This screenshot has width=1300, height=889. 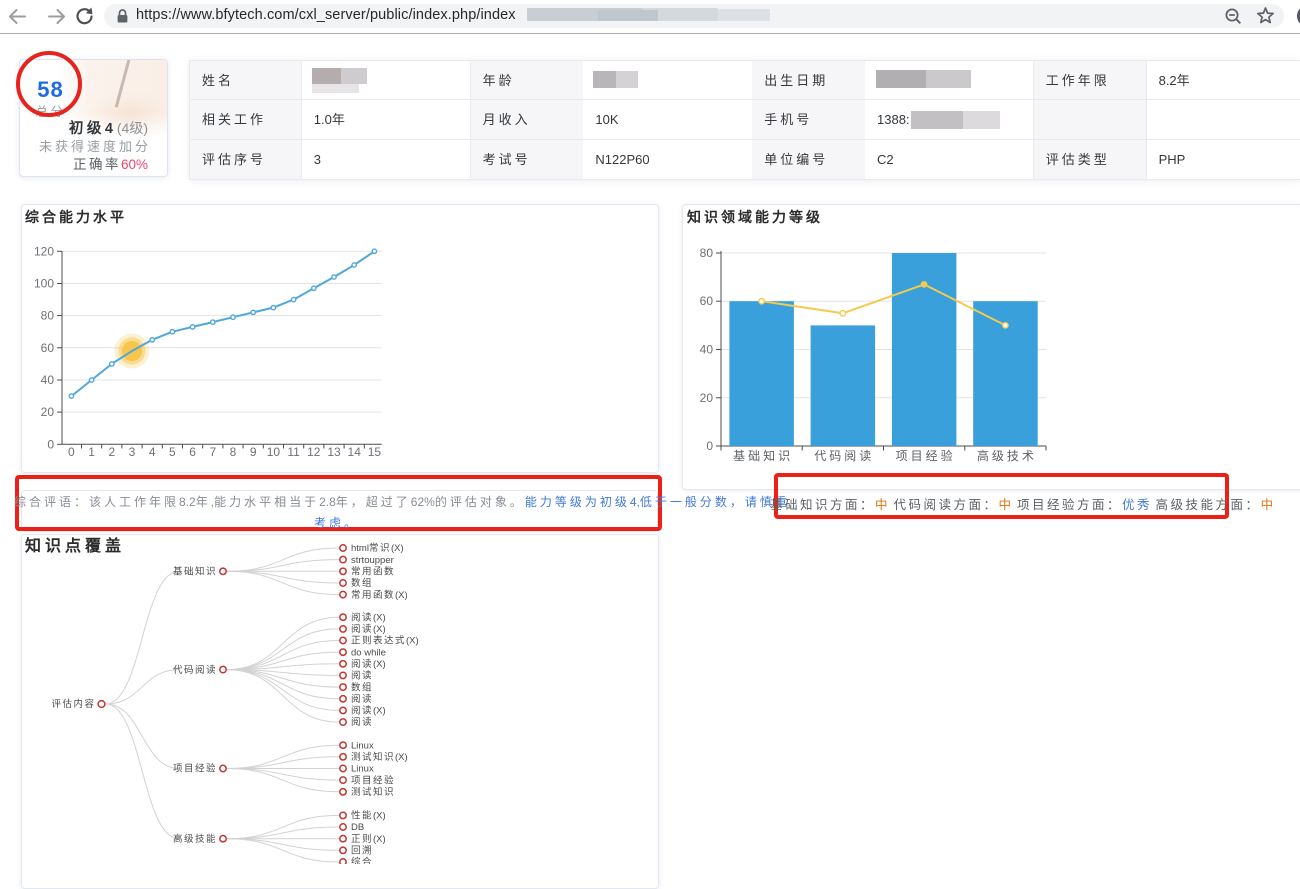 What do you see at coordinates (274, 452) in the screenshot?
I see `svg-text: 10` at bounding box center [274, 452].